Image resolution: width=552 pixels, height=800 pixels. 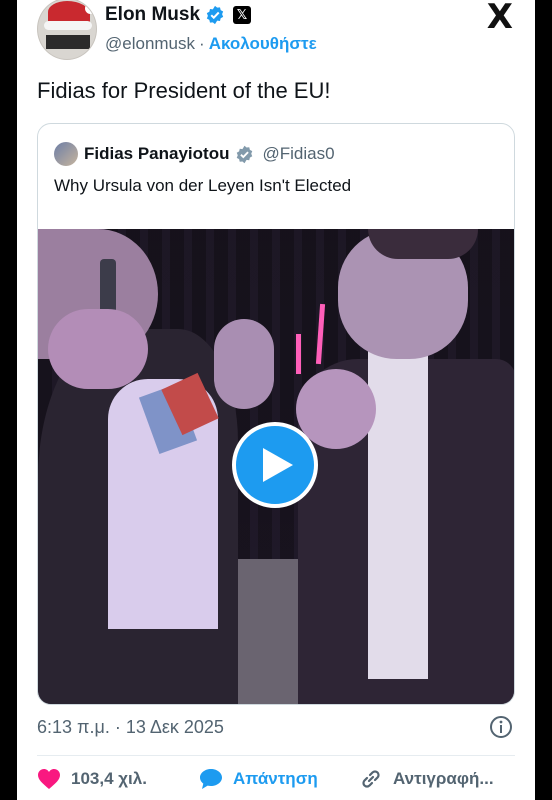 I want to click on video-hand-center, so click(x=244, y=364).